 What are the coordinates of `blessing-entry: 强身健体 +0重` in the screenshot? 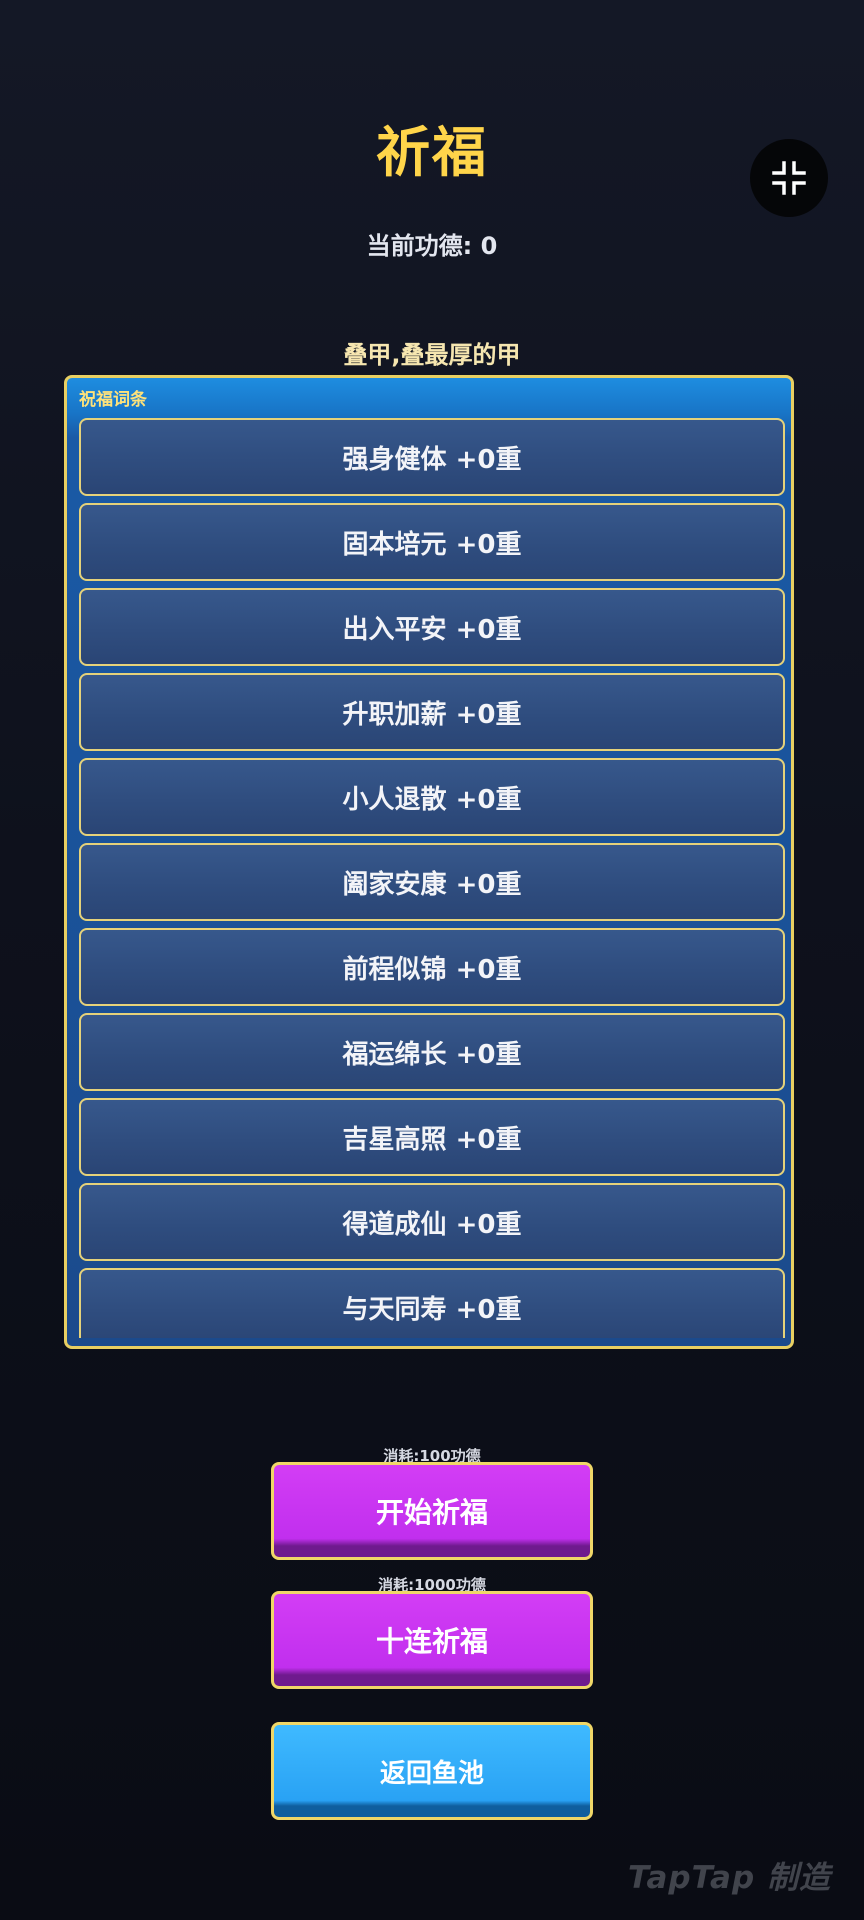 It's located at (432, 457).